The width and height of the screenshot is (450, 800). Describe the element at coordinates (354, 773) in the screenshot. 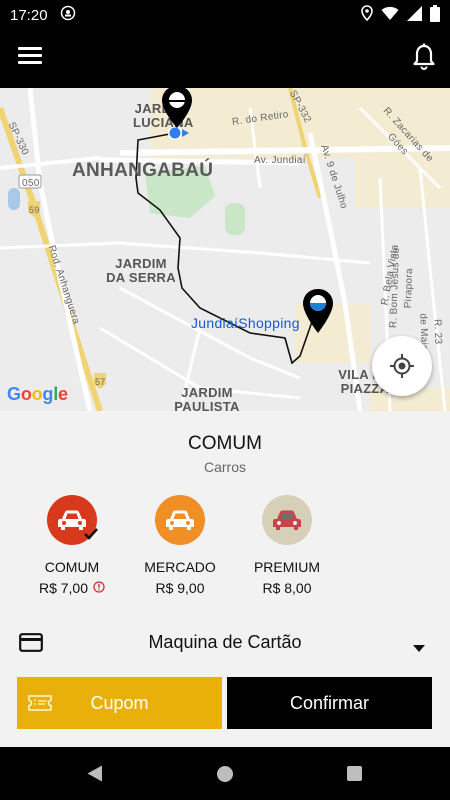

I see `recent-apps-icon` at that location.